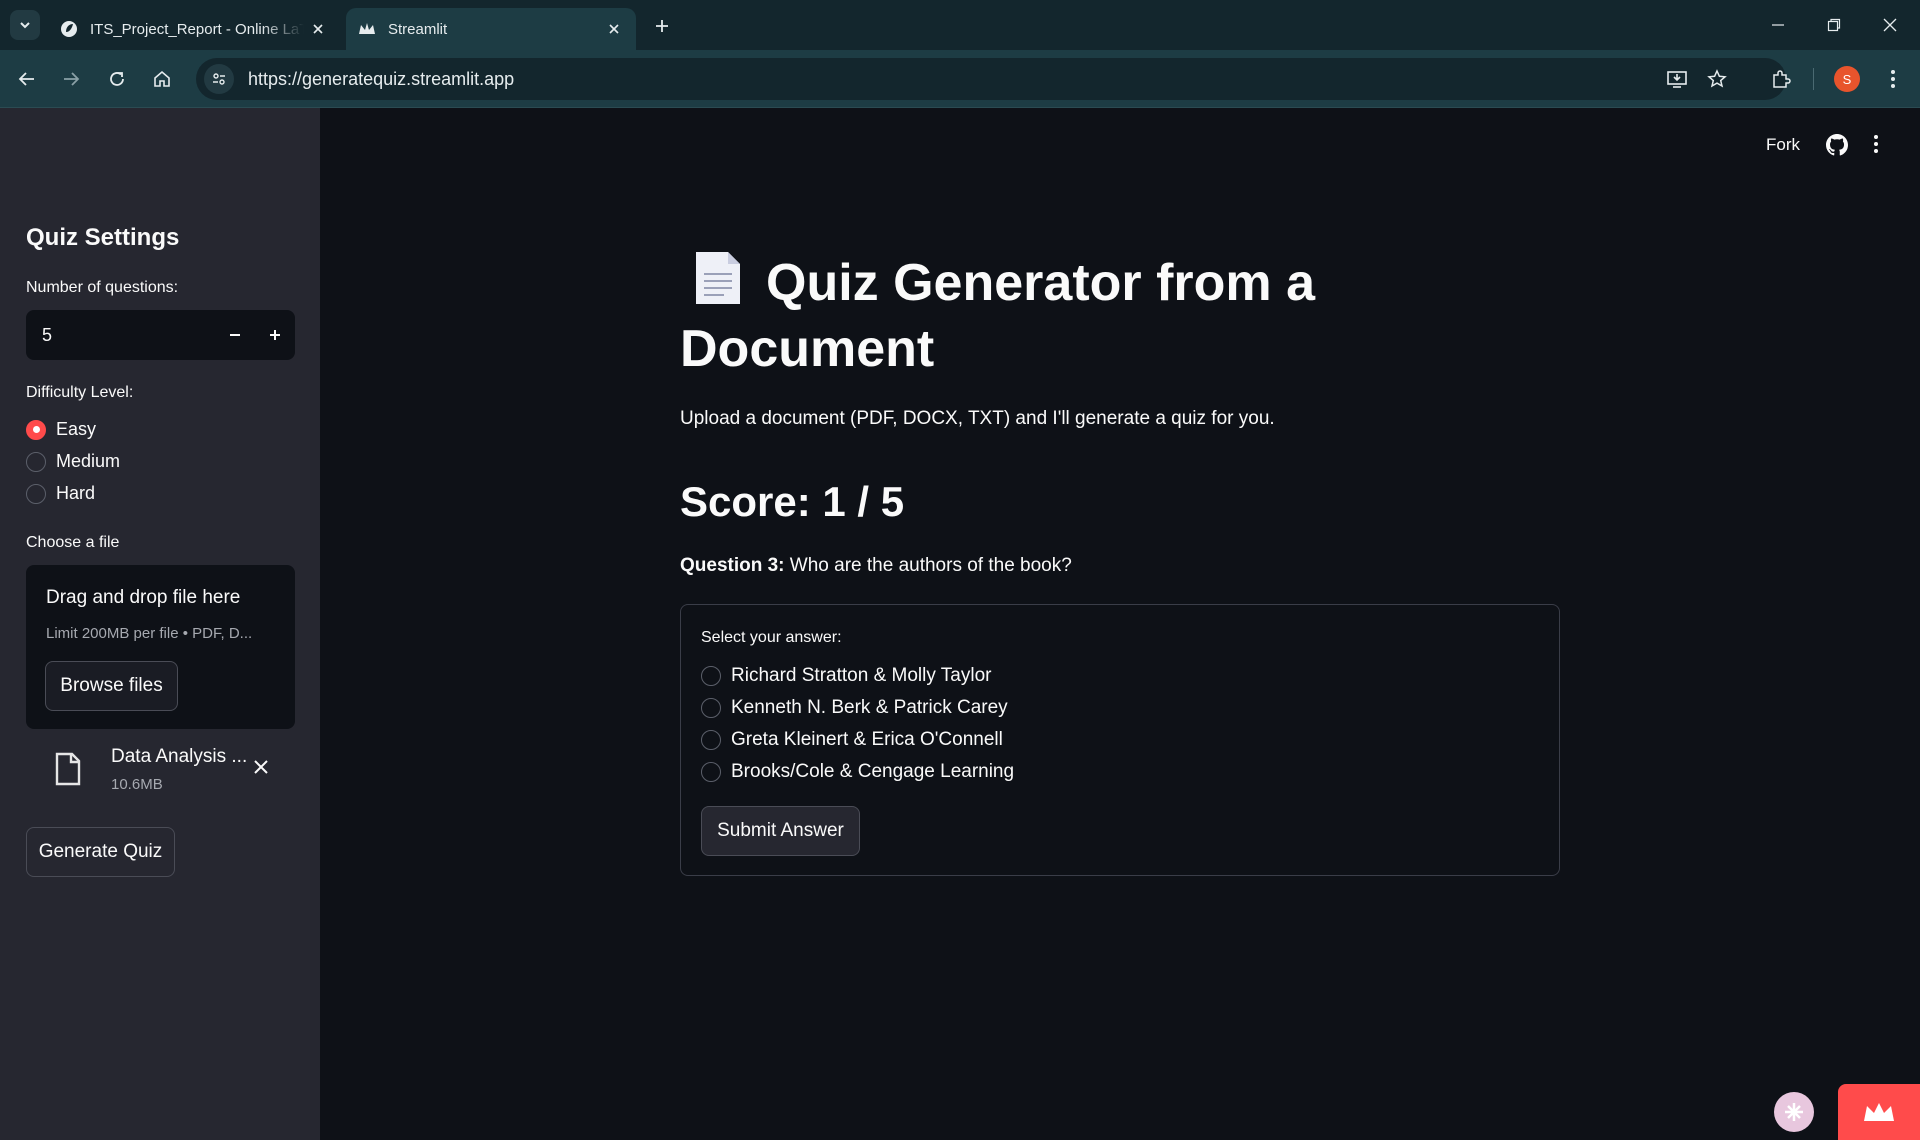 The height and width of the screenshot is (1140, 1920). I want to click on star-icon, so click(1717, 78).